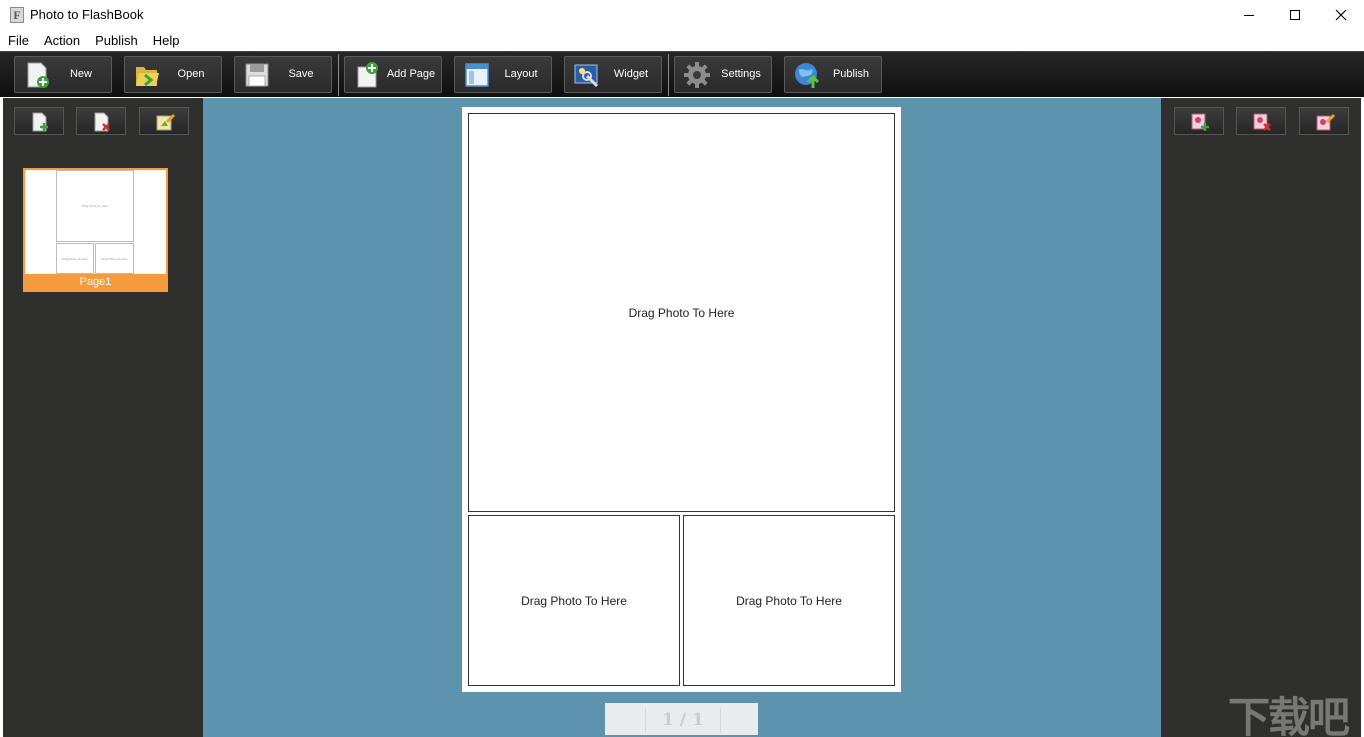  I want to click on photos-panel, so click(1261, 417).